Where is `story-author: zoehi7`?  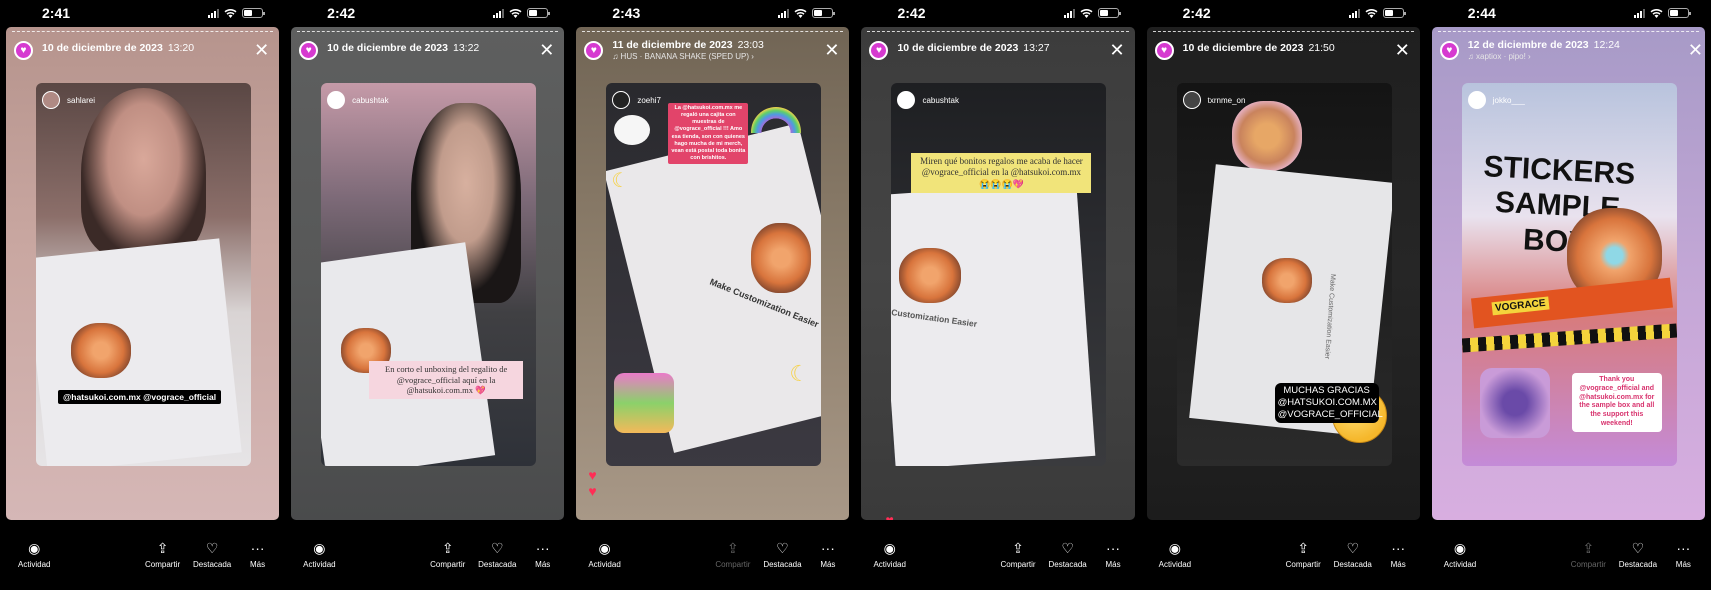 story-author: zoehi7 is located at coordinates (636, 100).